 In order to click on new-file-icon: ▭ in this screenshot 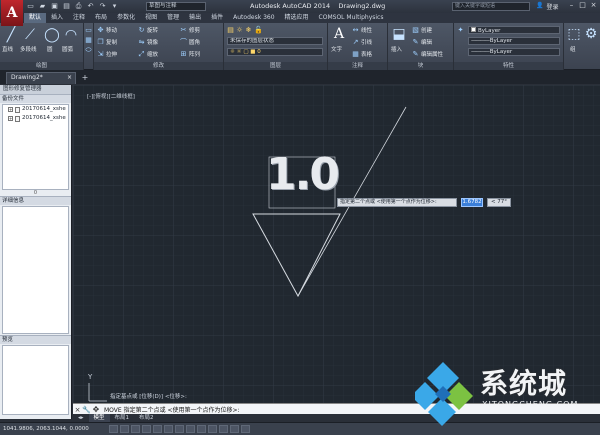, I will do `click(30, 6)`.